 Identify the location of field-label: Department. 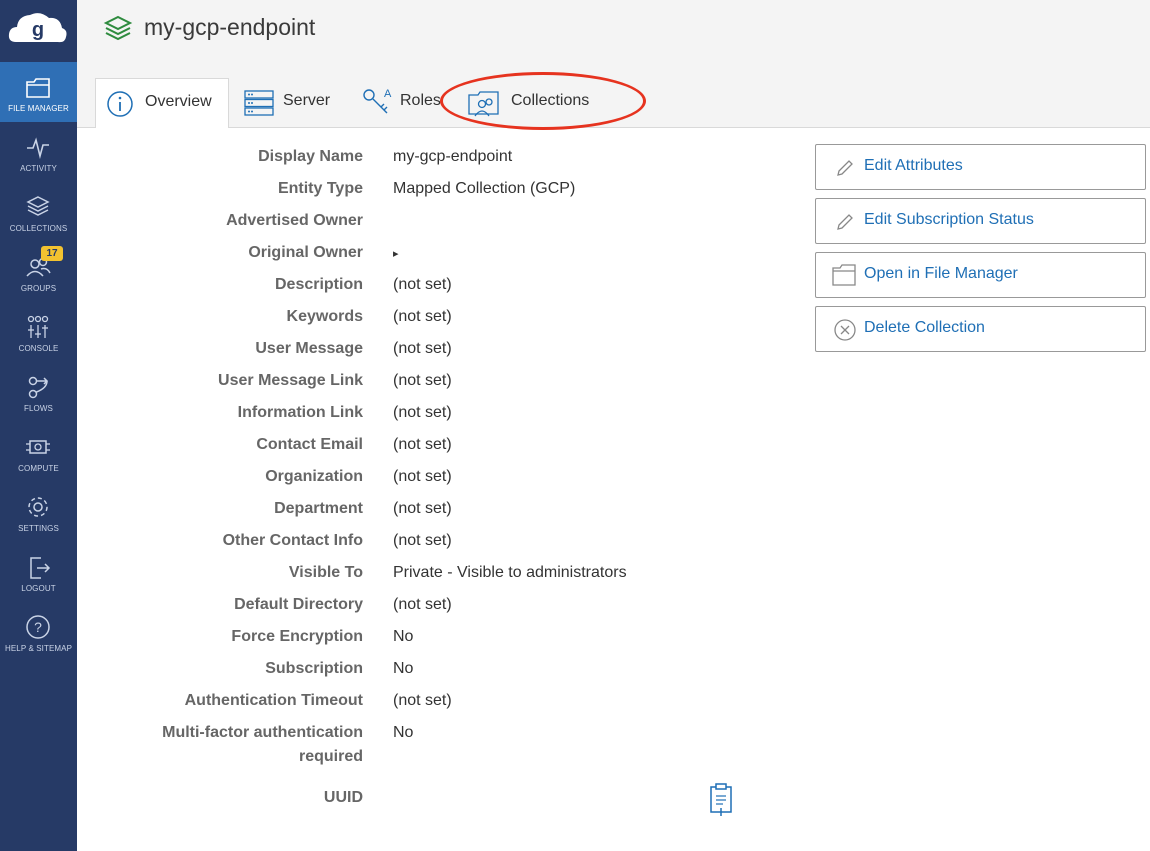
(318, 508).